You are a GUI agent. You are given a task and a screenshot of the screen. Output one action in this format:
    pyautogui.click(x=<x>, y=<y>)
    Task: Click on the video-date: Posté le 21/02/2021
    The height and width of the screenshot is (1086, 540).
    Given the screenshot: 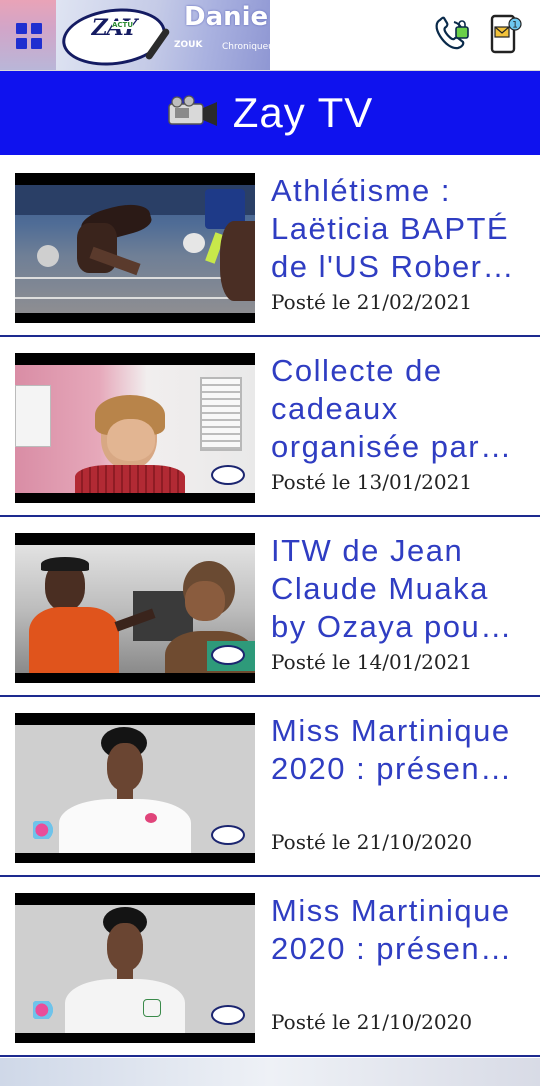 What is the action you would take?
    pyautogui.click(x=372, y=302)
    